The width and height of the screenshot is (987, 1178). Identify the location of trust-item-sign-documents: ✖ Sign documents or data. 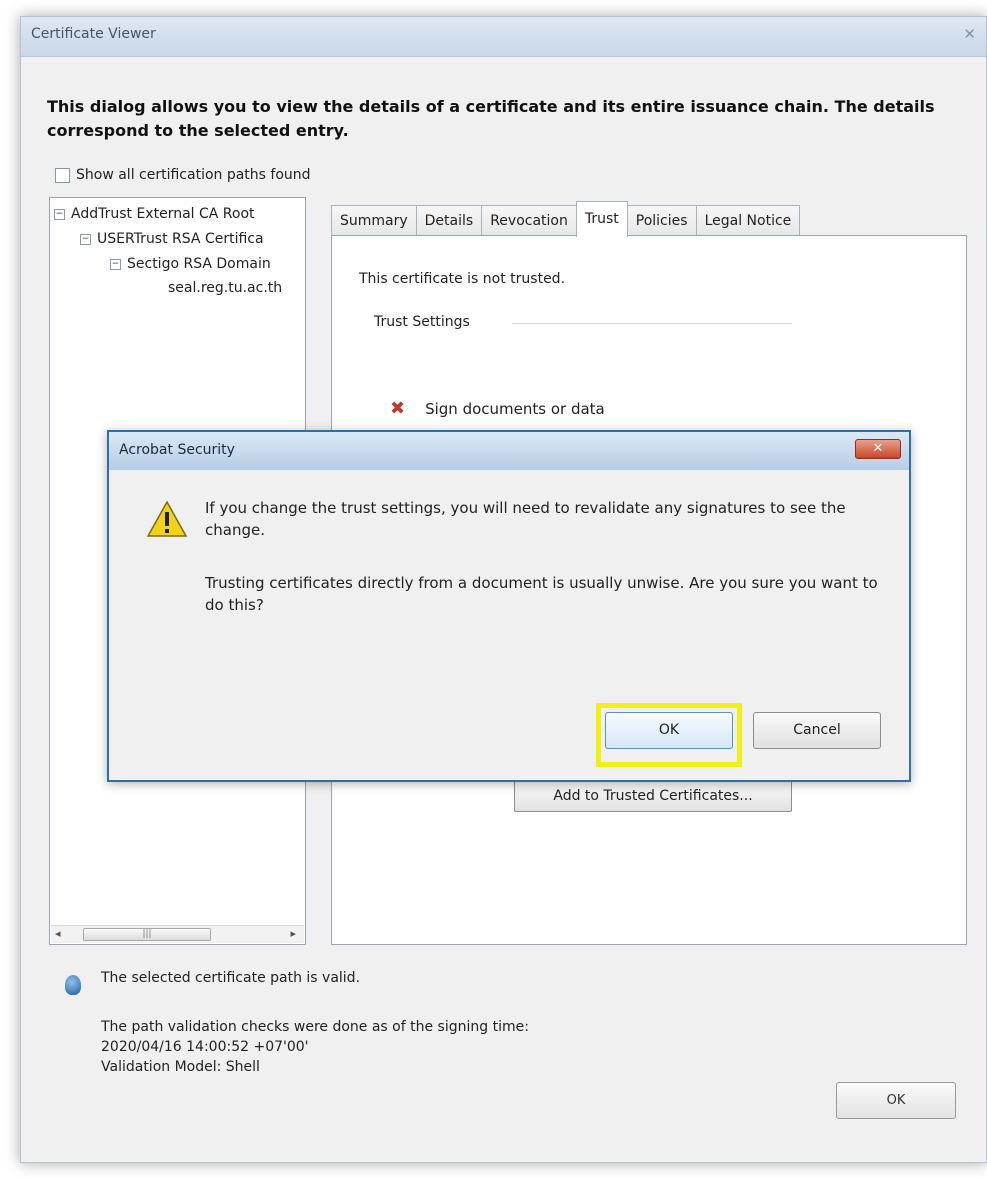
(497, 408).